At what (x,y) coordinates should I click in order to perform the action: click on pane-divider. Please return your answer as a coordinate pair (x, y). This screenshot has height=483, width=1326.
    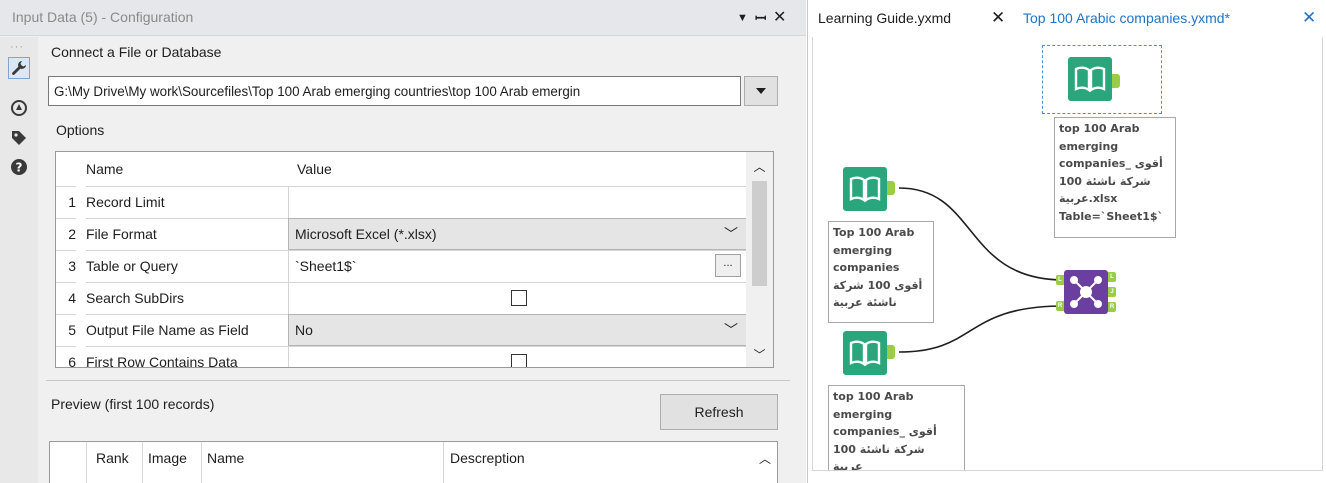
    Looking at the image, I should click on (418, 380).